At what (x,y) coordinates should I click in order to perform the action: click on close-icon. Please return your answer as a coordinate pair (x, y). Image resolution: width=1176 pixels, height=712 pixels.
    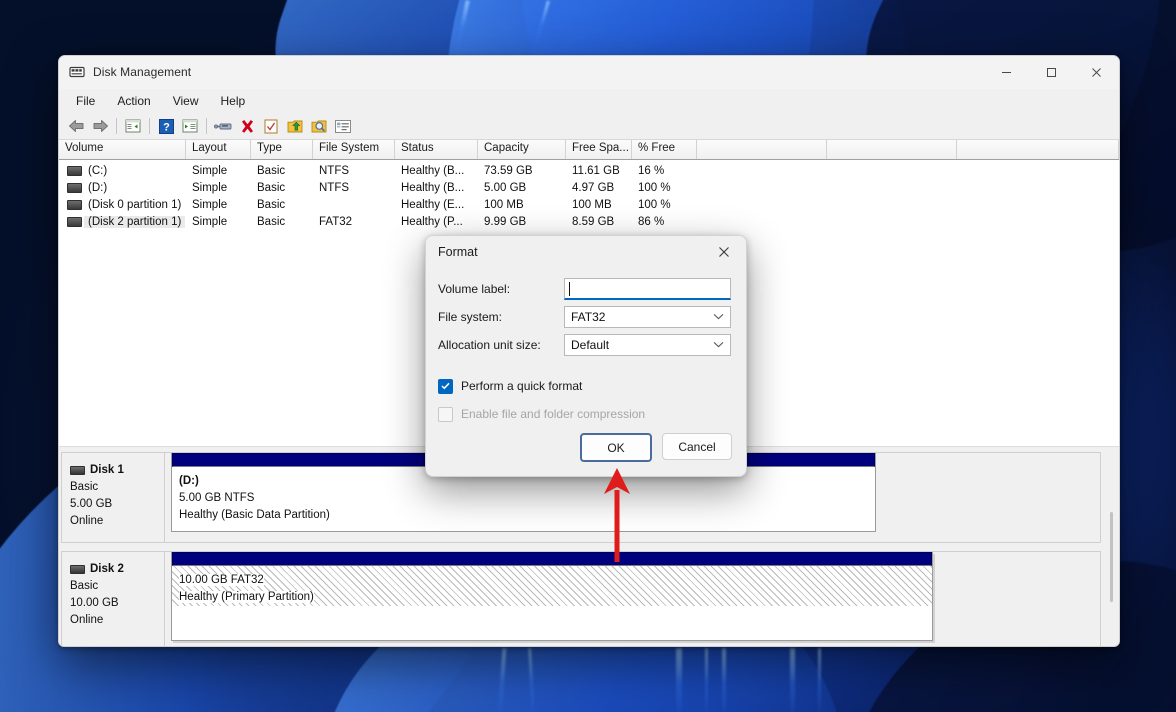
    Looking at the image, I should click on (724, 251).